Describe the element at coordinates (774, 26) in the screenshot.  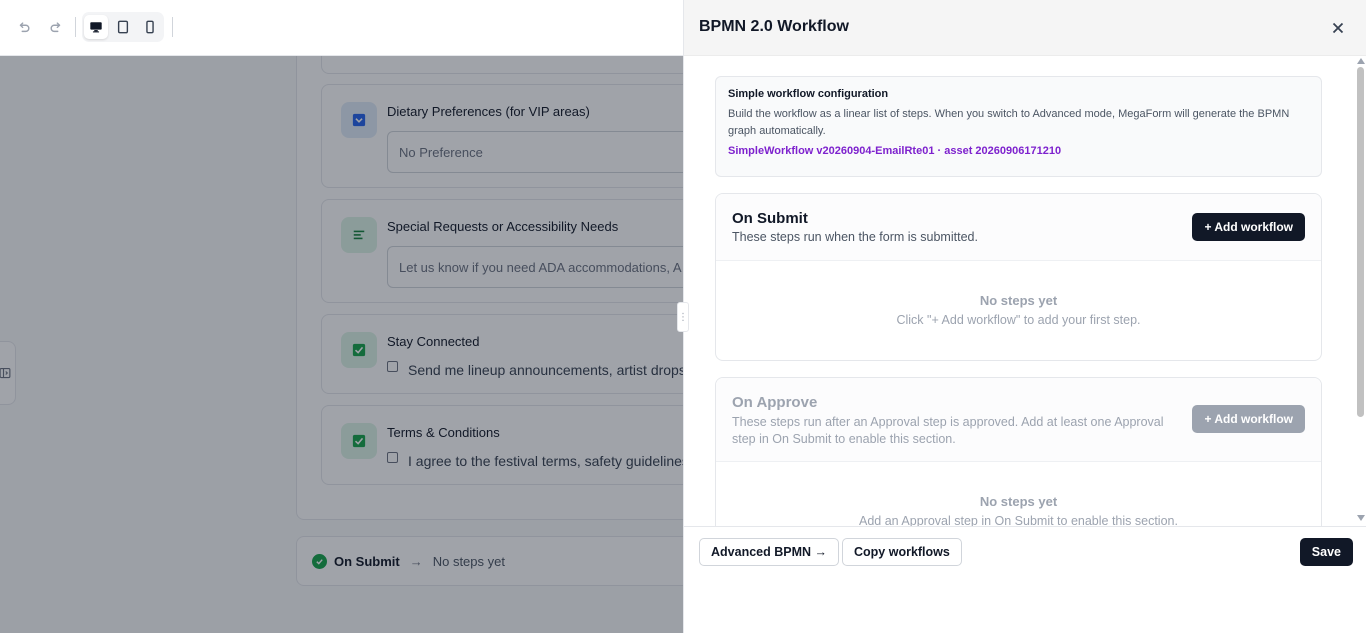
I see `drawer-title: BPMN 2.0 Workflow` at that location.